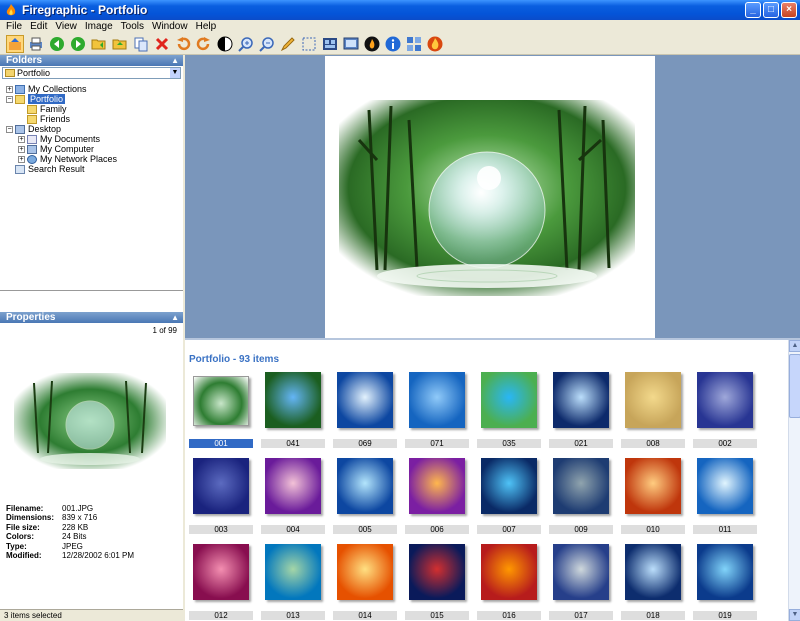  I want to click on tree-item: + My Collections, so click(46, 89).